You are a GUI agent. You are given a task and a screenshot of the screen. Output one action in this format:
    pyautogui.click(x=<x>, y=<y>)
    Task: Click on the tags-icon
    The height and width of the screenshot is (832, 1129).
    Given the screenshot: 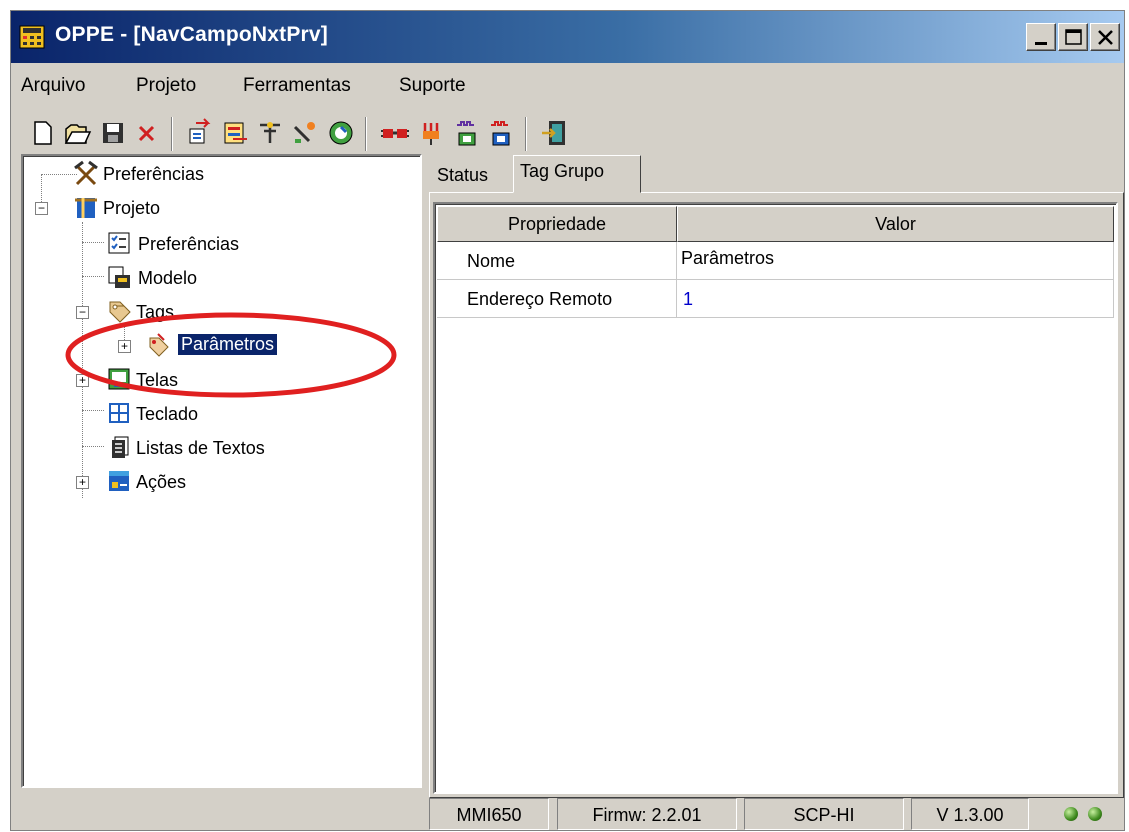 What is the action you would take?
    pyautogui.click(x=119, y=311)
    